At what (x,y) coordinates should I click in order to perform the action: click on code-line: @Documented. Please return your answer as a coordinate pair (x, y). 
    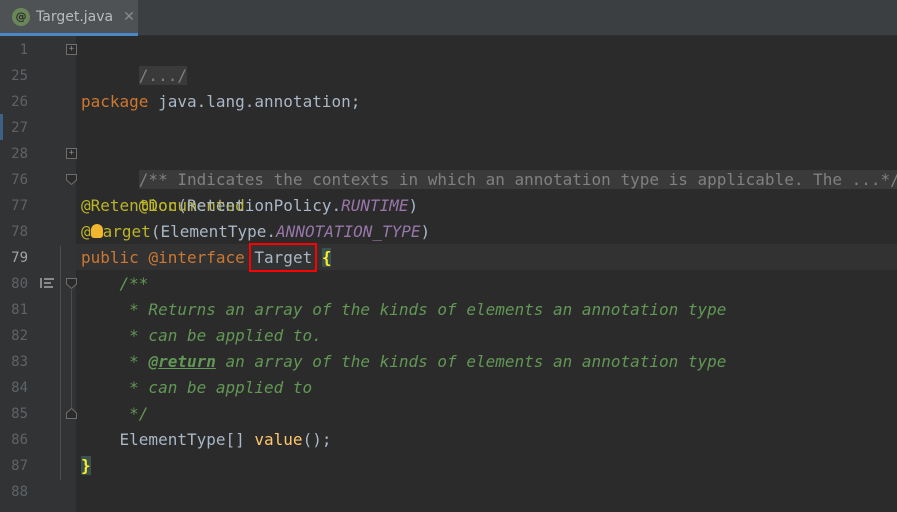
    Looking at the image, I should click on (163, 191).